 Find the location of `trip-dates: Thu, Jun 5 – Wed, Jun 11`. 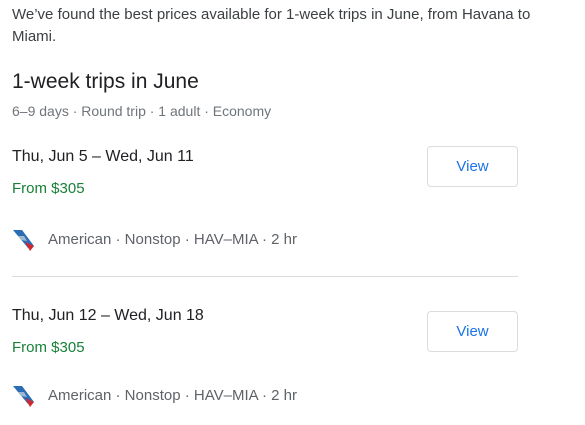

trip-dates: Thu, Jun 5 – Wed, Jun 11 is located at coordinates (103, 156).